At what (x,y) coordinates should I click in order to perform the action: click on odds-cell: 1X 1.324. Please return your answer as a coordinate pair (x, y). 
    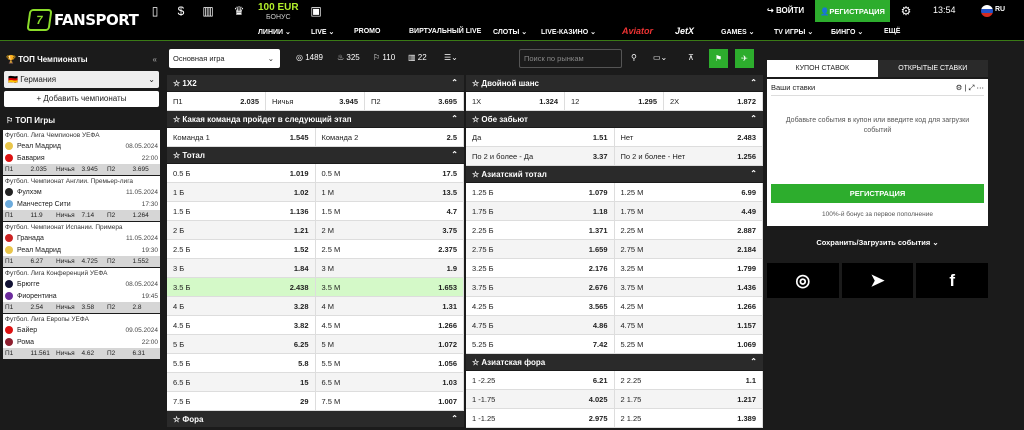
    Looking at the image, I should click on (515, 101).